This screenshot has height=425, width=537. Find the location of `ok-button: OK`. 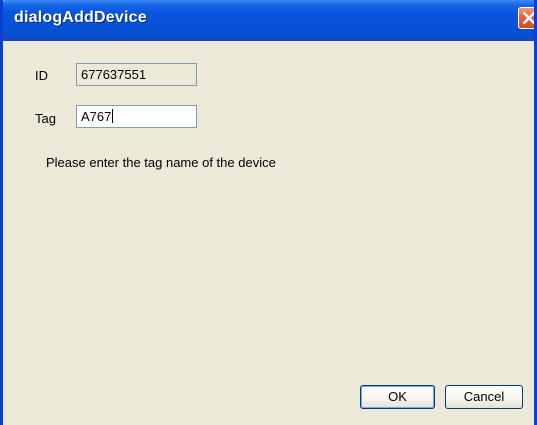

ok-button: OK is located at coordinates (397, 397).